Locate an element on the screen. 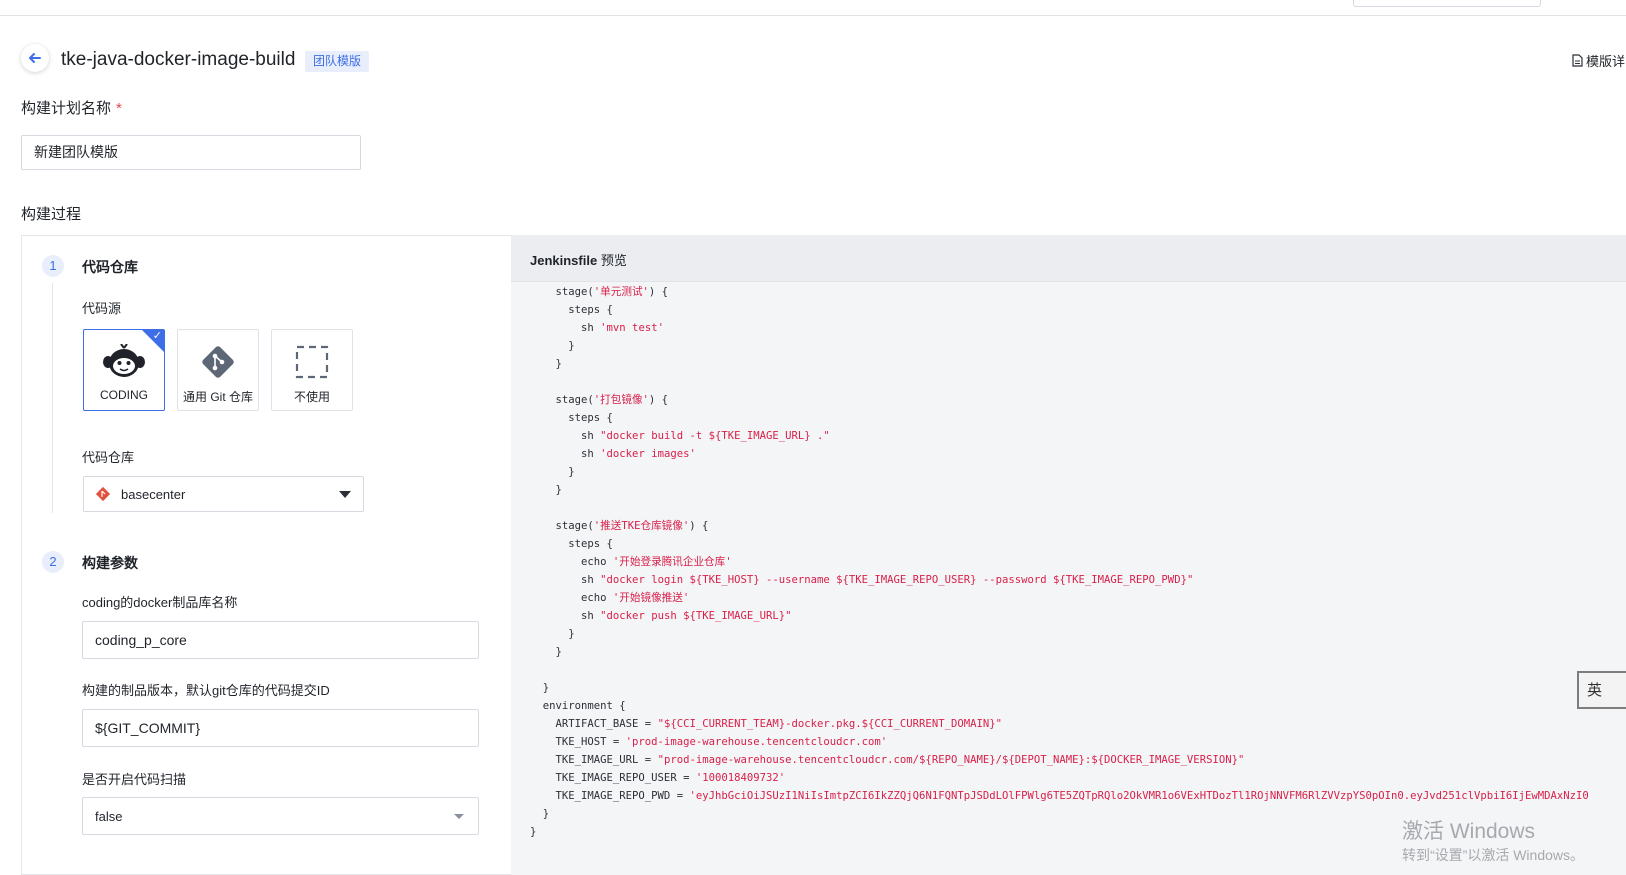 The width and height of the screenshot is (1626, 875). code-text: TKE_IMAGE_REPO_PWD = is located at coordinates (610, 796).